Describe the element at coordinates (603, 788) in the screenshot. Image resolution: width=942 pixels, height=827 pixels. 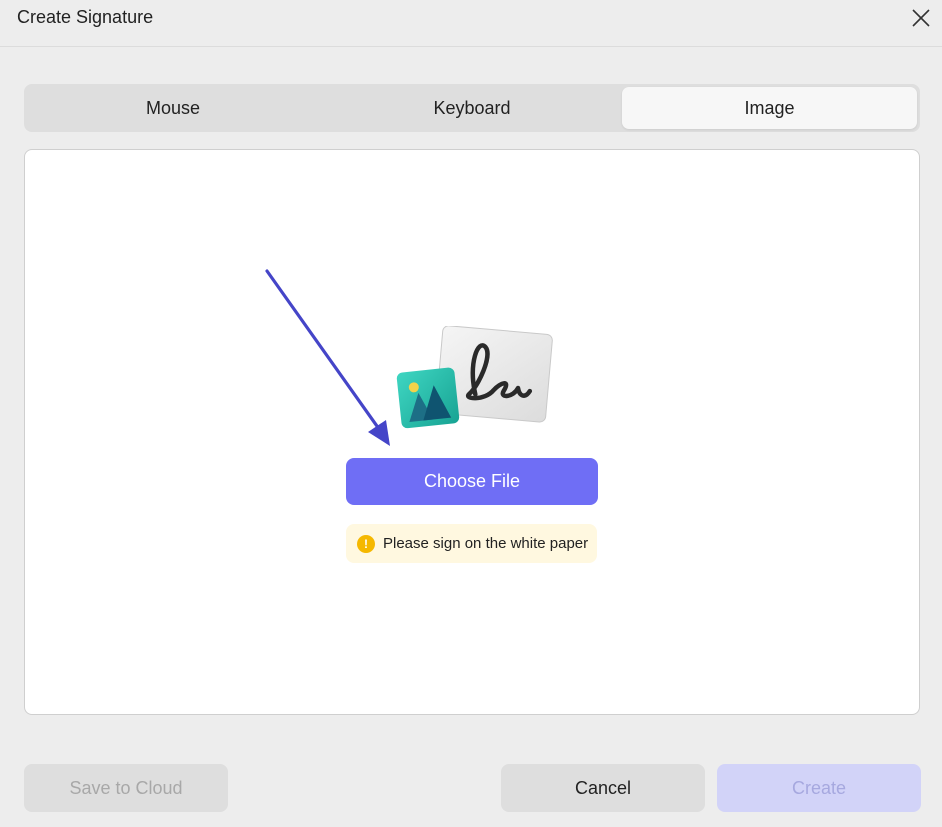
I see `cancel-button: Cancel` at that location.